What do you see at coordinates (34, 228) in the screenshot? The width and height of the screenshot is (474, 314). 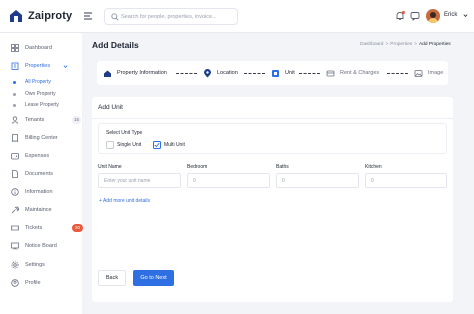 I see `sidebar-item-label: Tickets` at bounding box center [34, 228].